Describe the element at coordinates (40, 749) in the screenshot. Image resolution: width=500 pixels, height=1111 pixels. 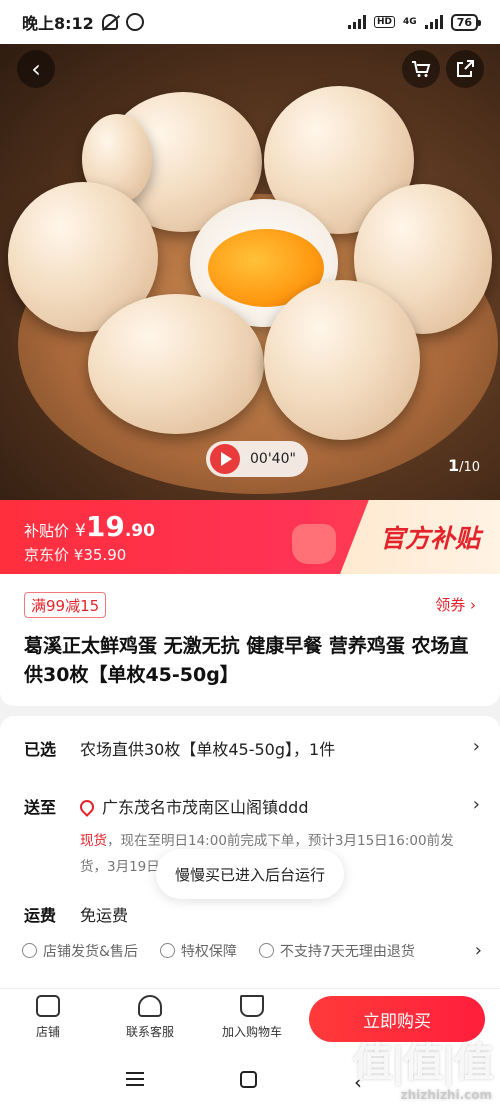
I see `selected-label: 已选` at that location.